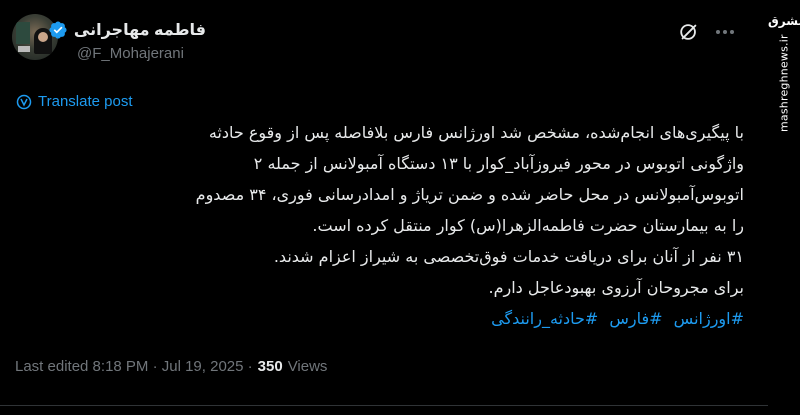 The image size is (800, 415). I want to click on views-count: 350, so click(270, 366).